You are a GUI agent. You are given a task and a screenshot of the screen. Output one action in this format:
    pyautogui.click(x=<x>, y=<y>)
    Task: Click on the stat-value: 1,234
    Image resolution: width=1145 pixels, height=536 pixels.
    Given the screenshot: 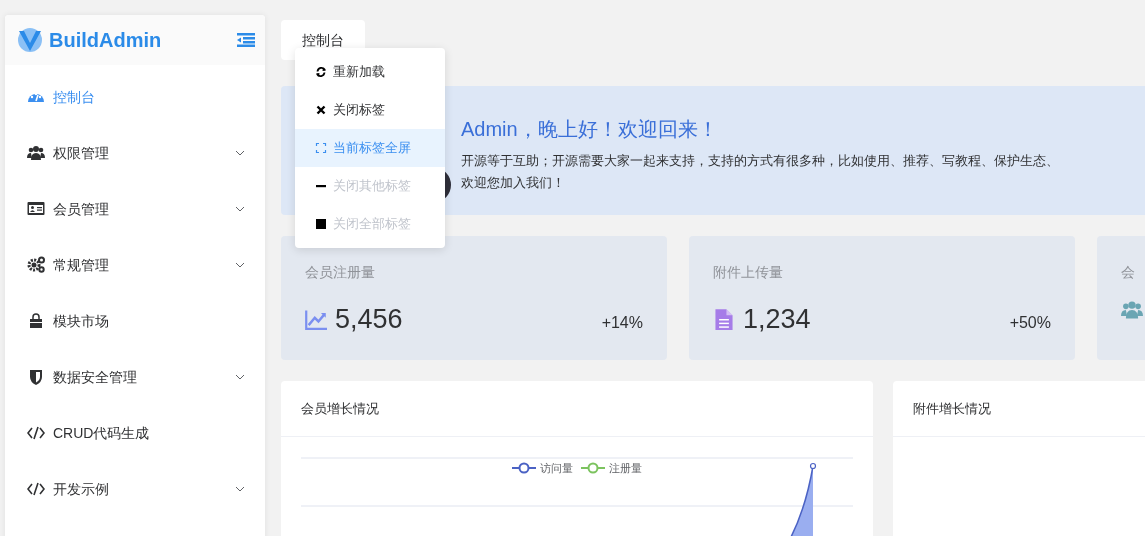 What is the action you would take?
    pyautogui.click(x=777, y=319)
    